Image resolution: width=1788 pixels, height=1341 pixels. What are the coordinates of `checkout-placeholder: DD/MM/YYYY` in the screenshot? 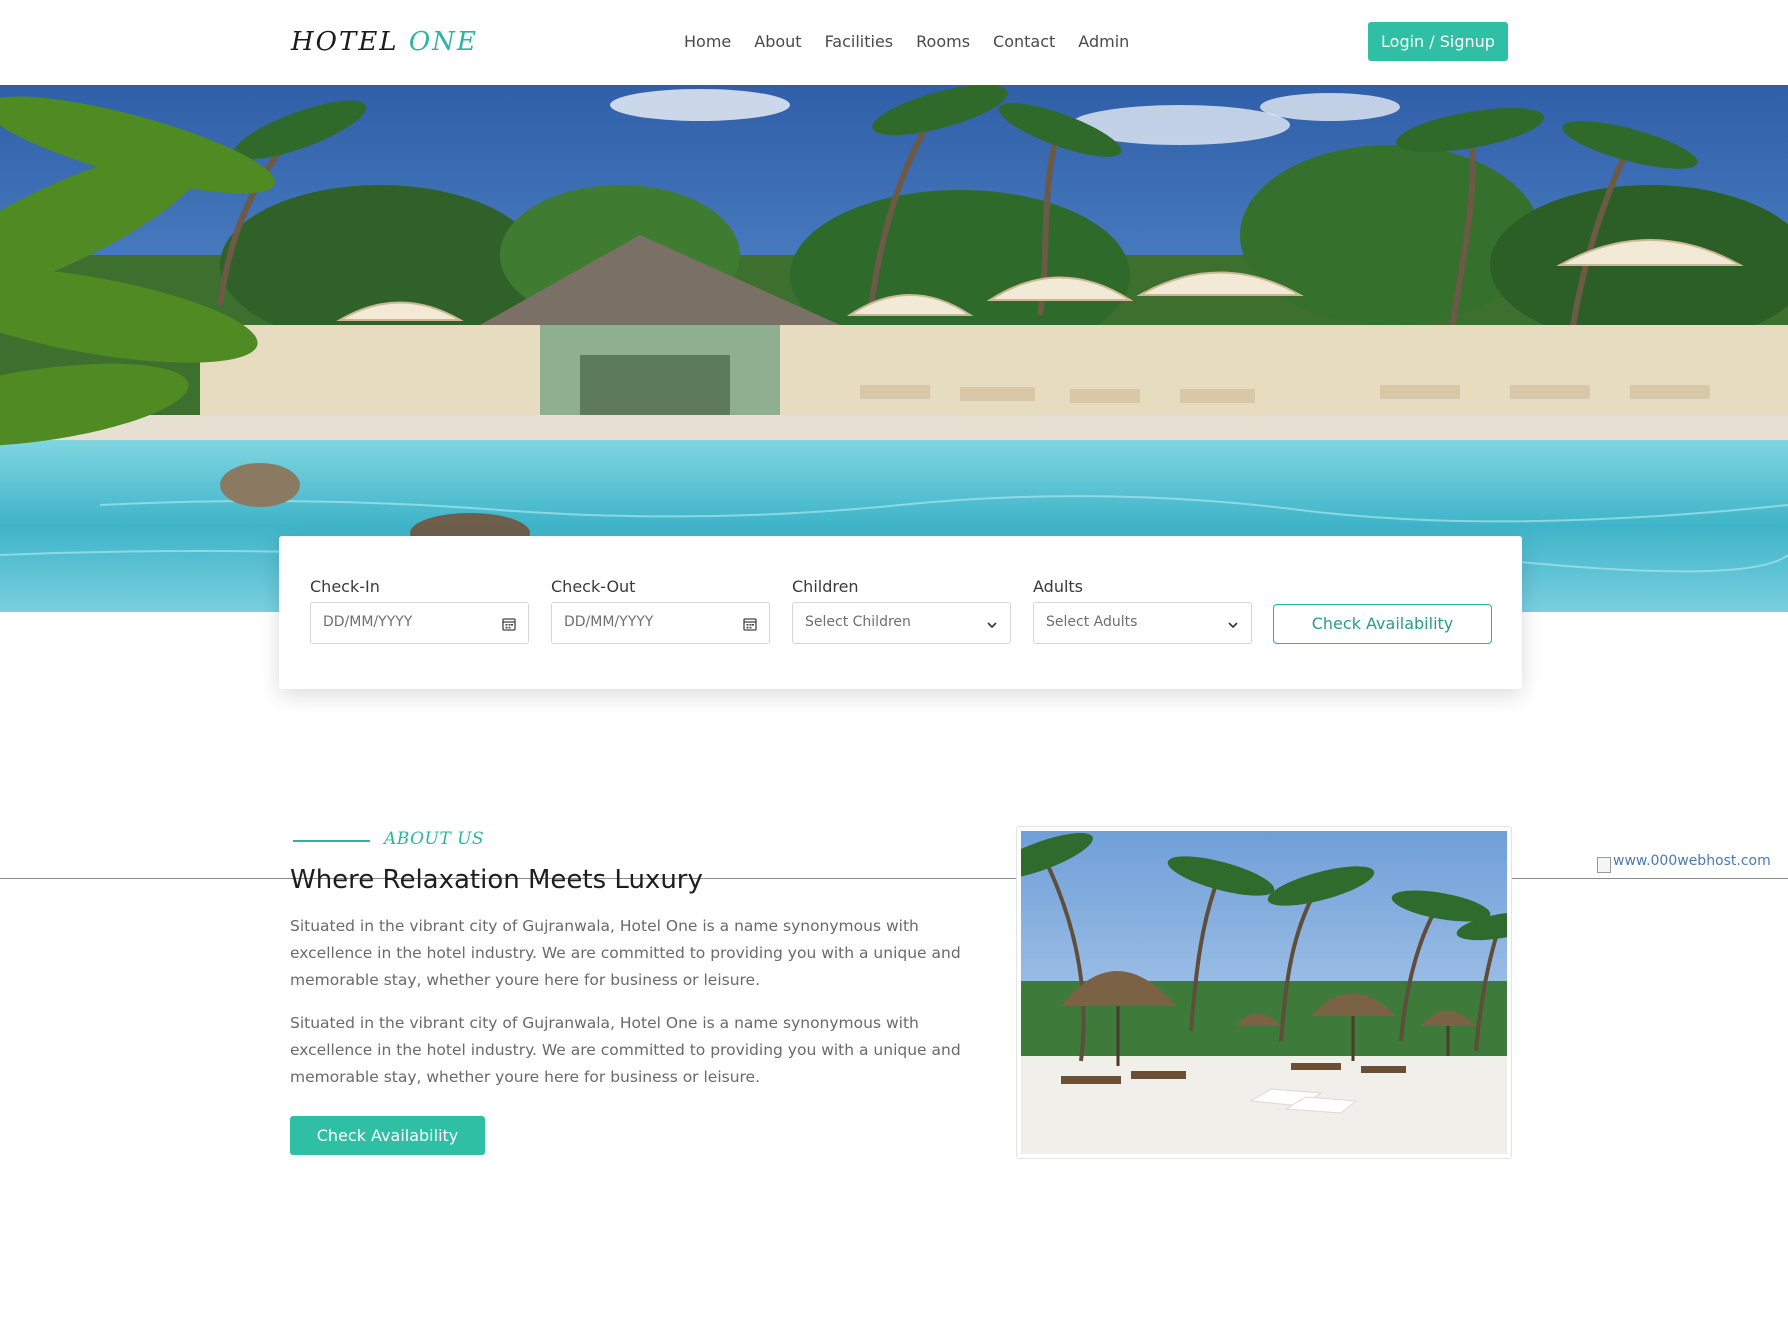 It's located at (609, 622).